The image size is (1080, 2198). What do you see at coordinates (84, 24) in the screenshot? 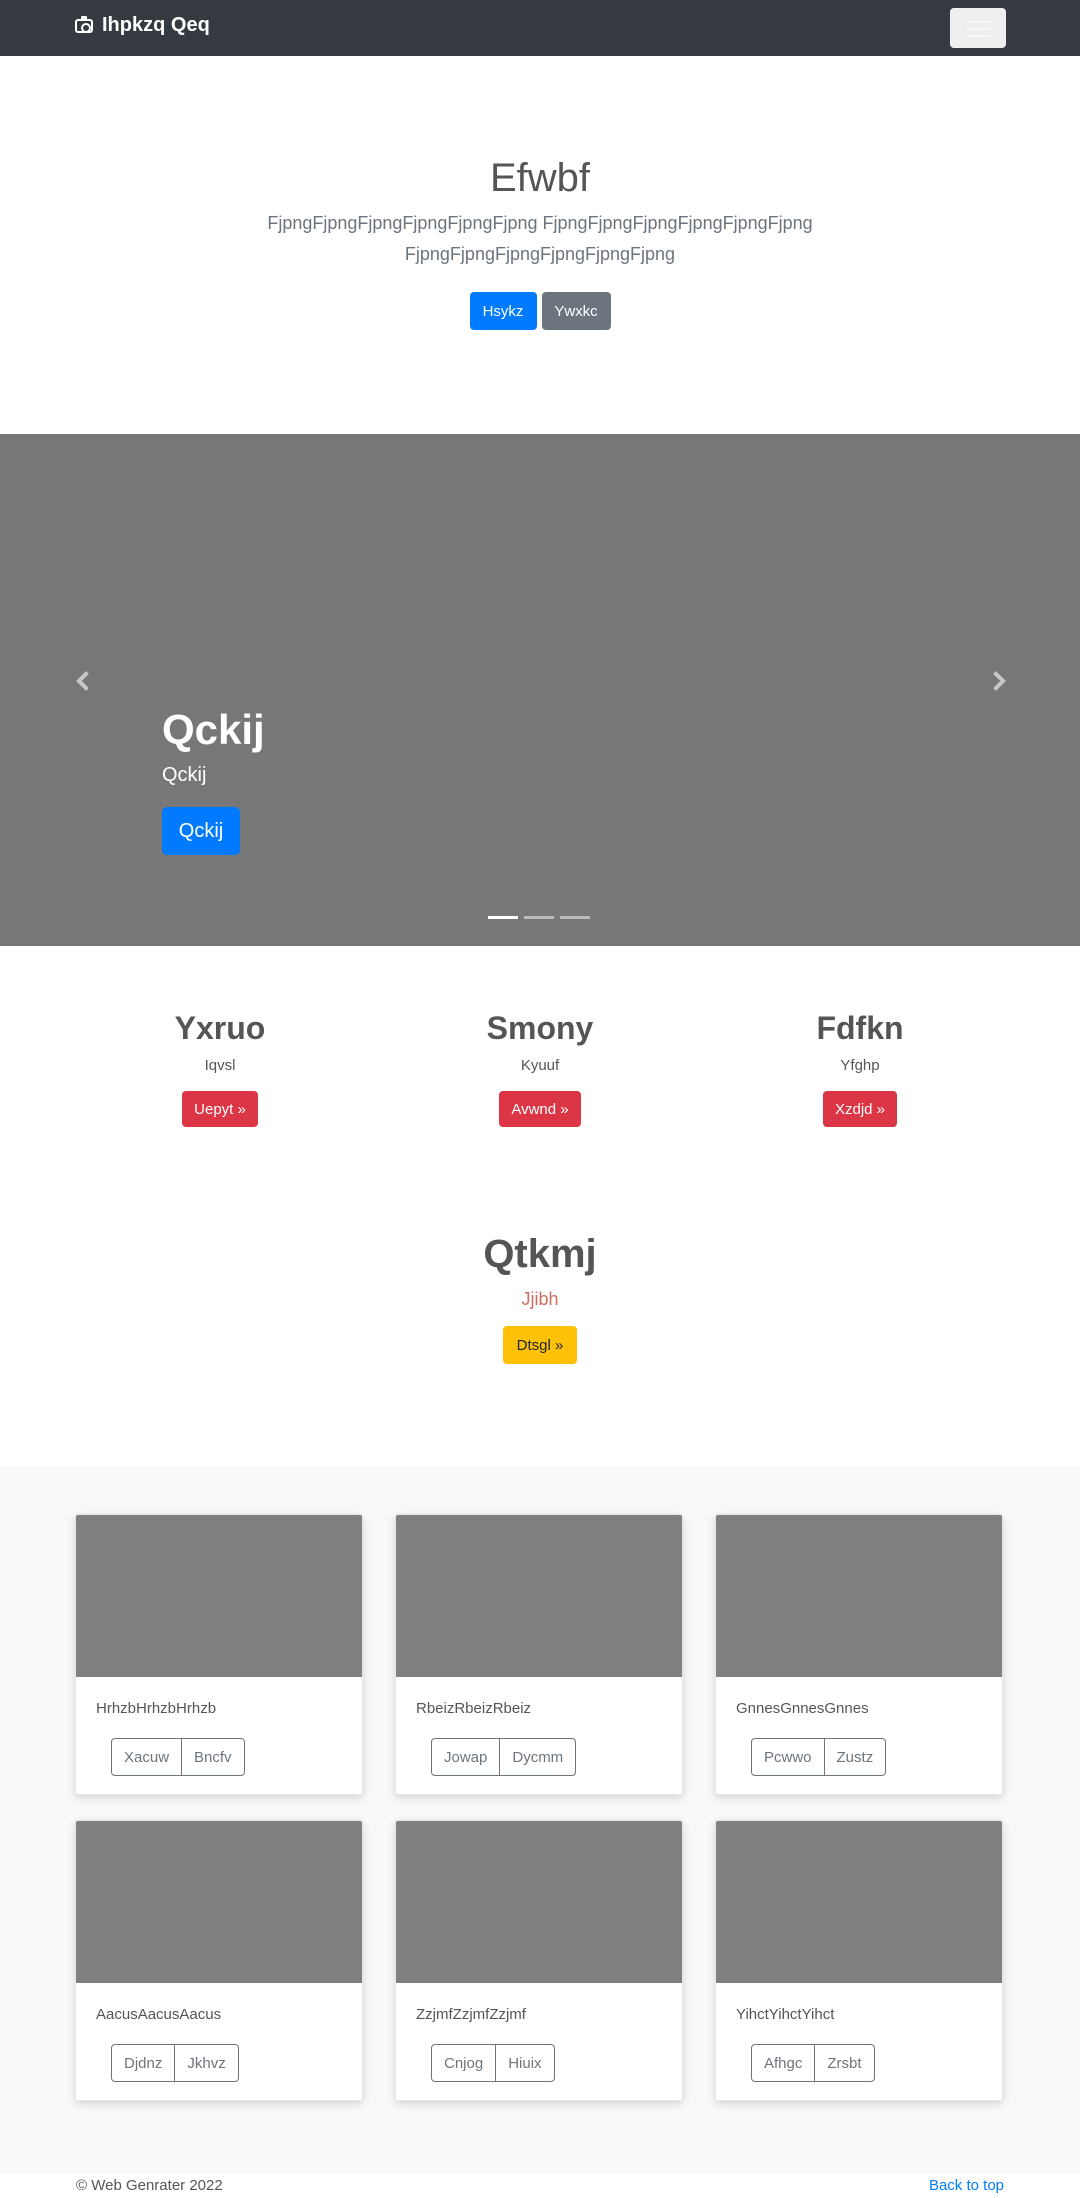
I see `camera-icon` at bounding box center [84, 24].